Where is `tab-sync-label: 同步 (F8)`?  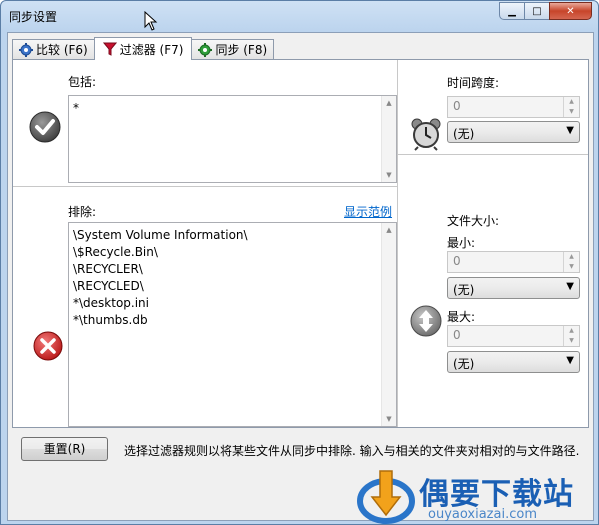
tab-sync-label: 同步 (F8) is located at coordinates (241, 50).